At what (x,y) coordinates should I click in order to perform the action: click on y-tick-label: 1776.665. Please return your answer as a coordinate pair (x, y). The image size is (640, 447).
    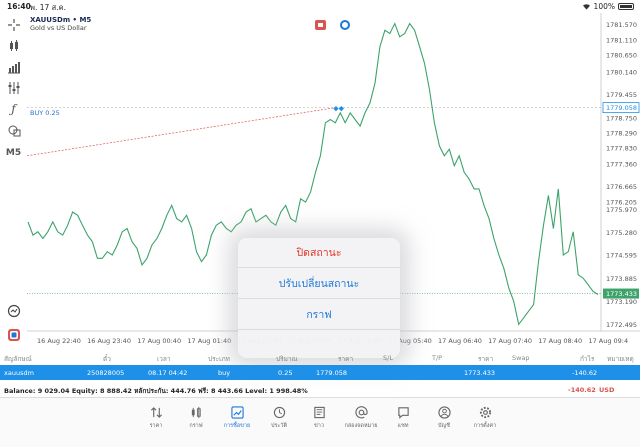
    Looking at the image, I should click on (621, 187).